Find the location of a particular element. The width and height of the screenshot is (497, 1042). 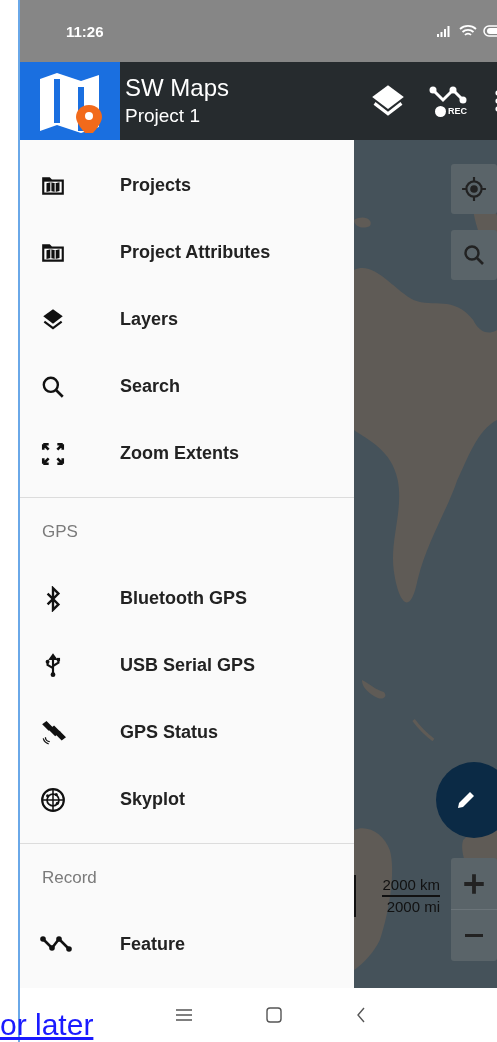

search-button is located at coordinates (474, 255).